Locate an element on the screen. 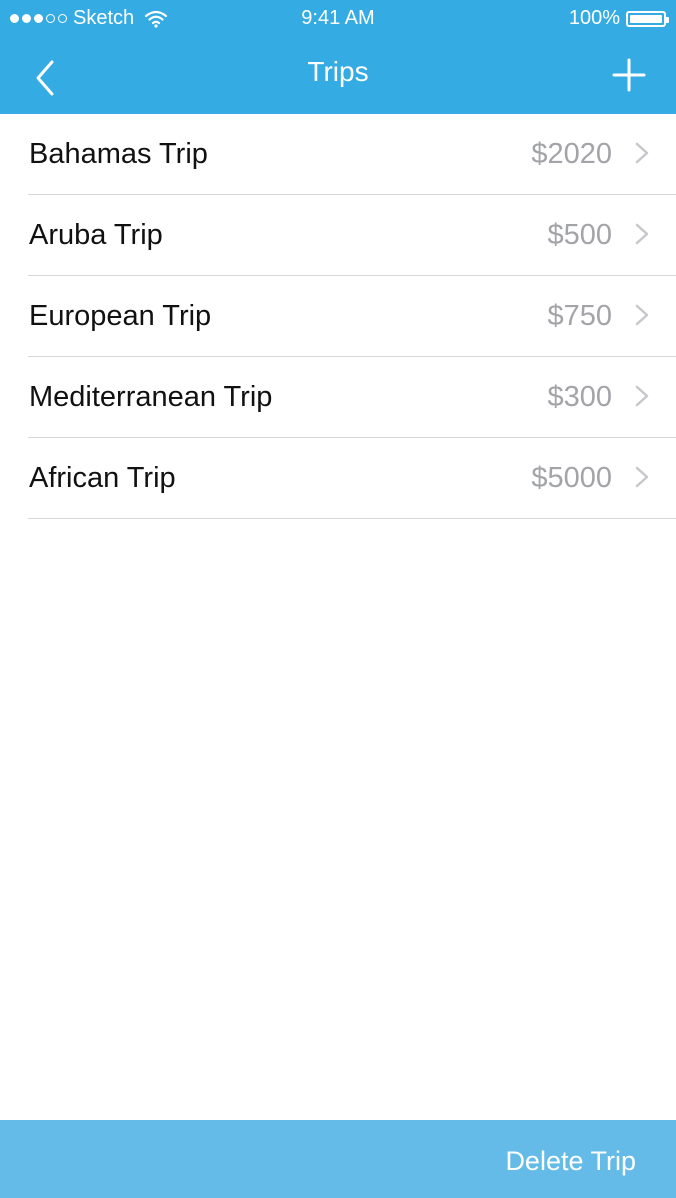  trip-name: European Trip is located at coordinates (120, 316).